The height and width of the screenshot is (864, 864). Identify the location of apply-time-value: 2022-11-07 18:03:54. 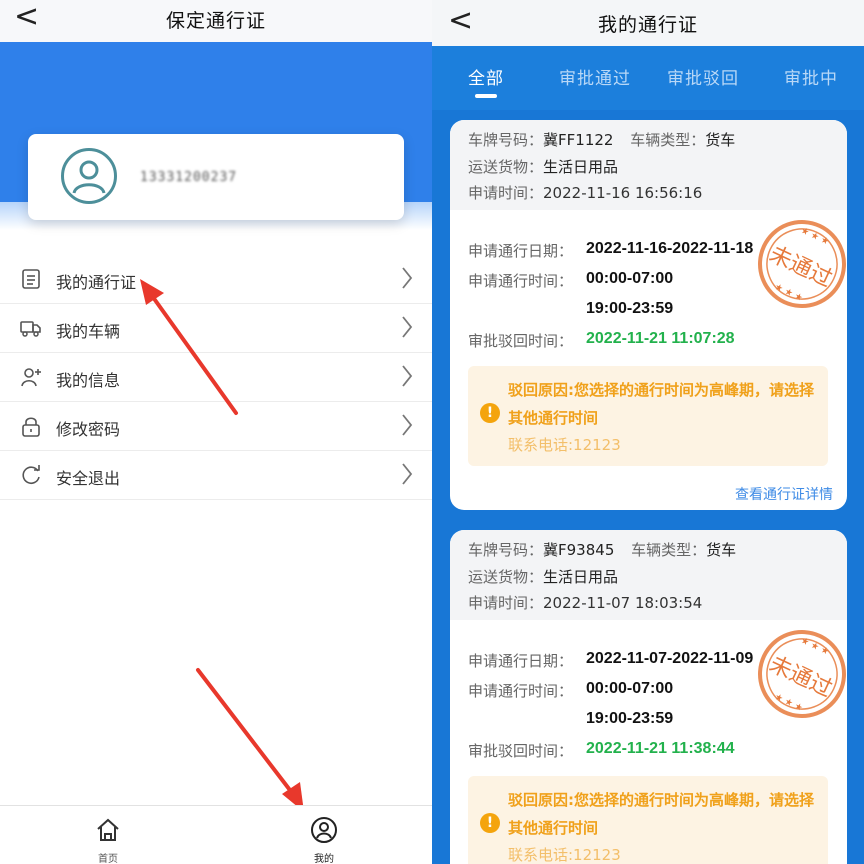
(623, 603).